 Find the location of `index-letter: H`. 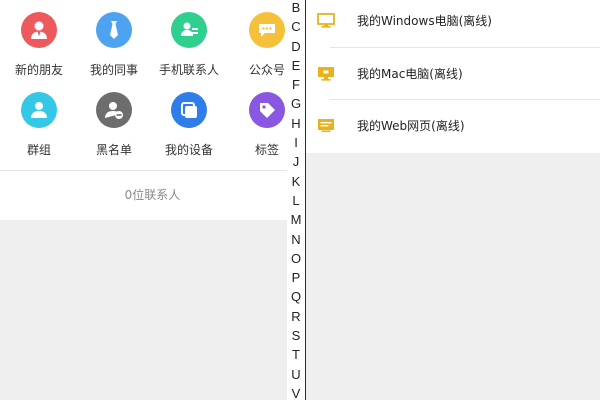

index-letter: H is located at coordinates (296, 123).